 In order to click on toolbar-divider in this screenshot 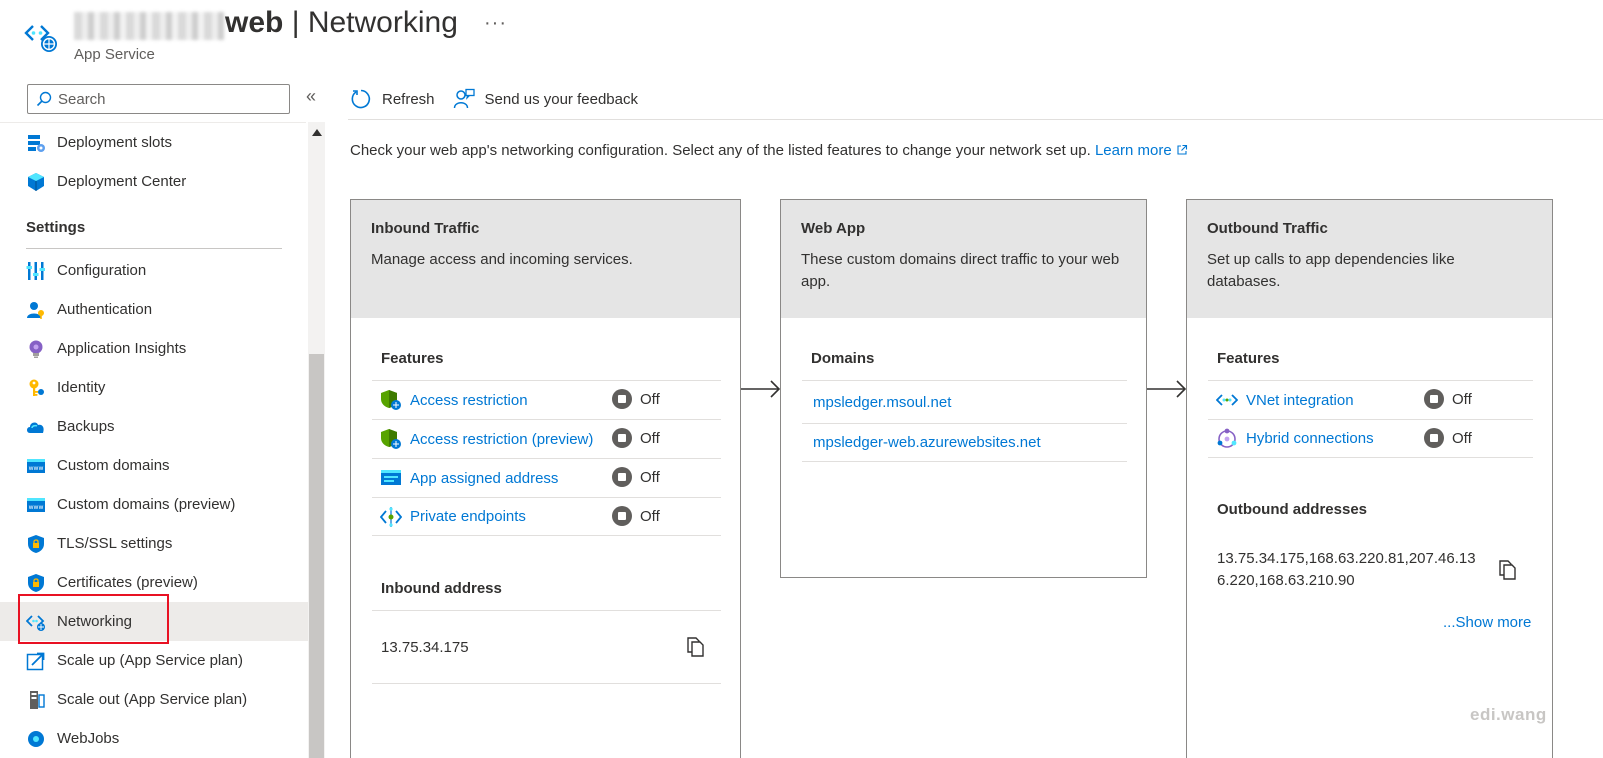, I will do `click(975, 119)`.